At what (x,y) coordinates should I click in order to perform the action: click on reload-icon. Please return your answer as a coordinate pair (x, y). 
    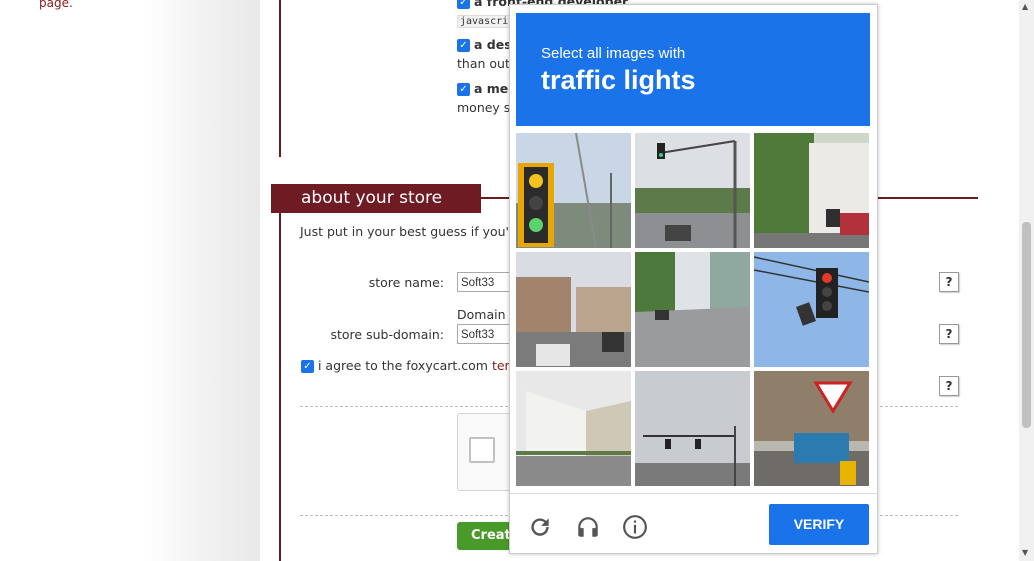
    Looking at the image, I should click on (540, 527).